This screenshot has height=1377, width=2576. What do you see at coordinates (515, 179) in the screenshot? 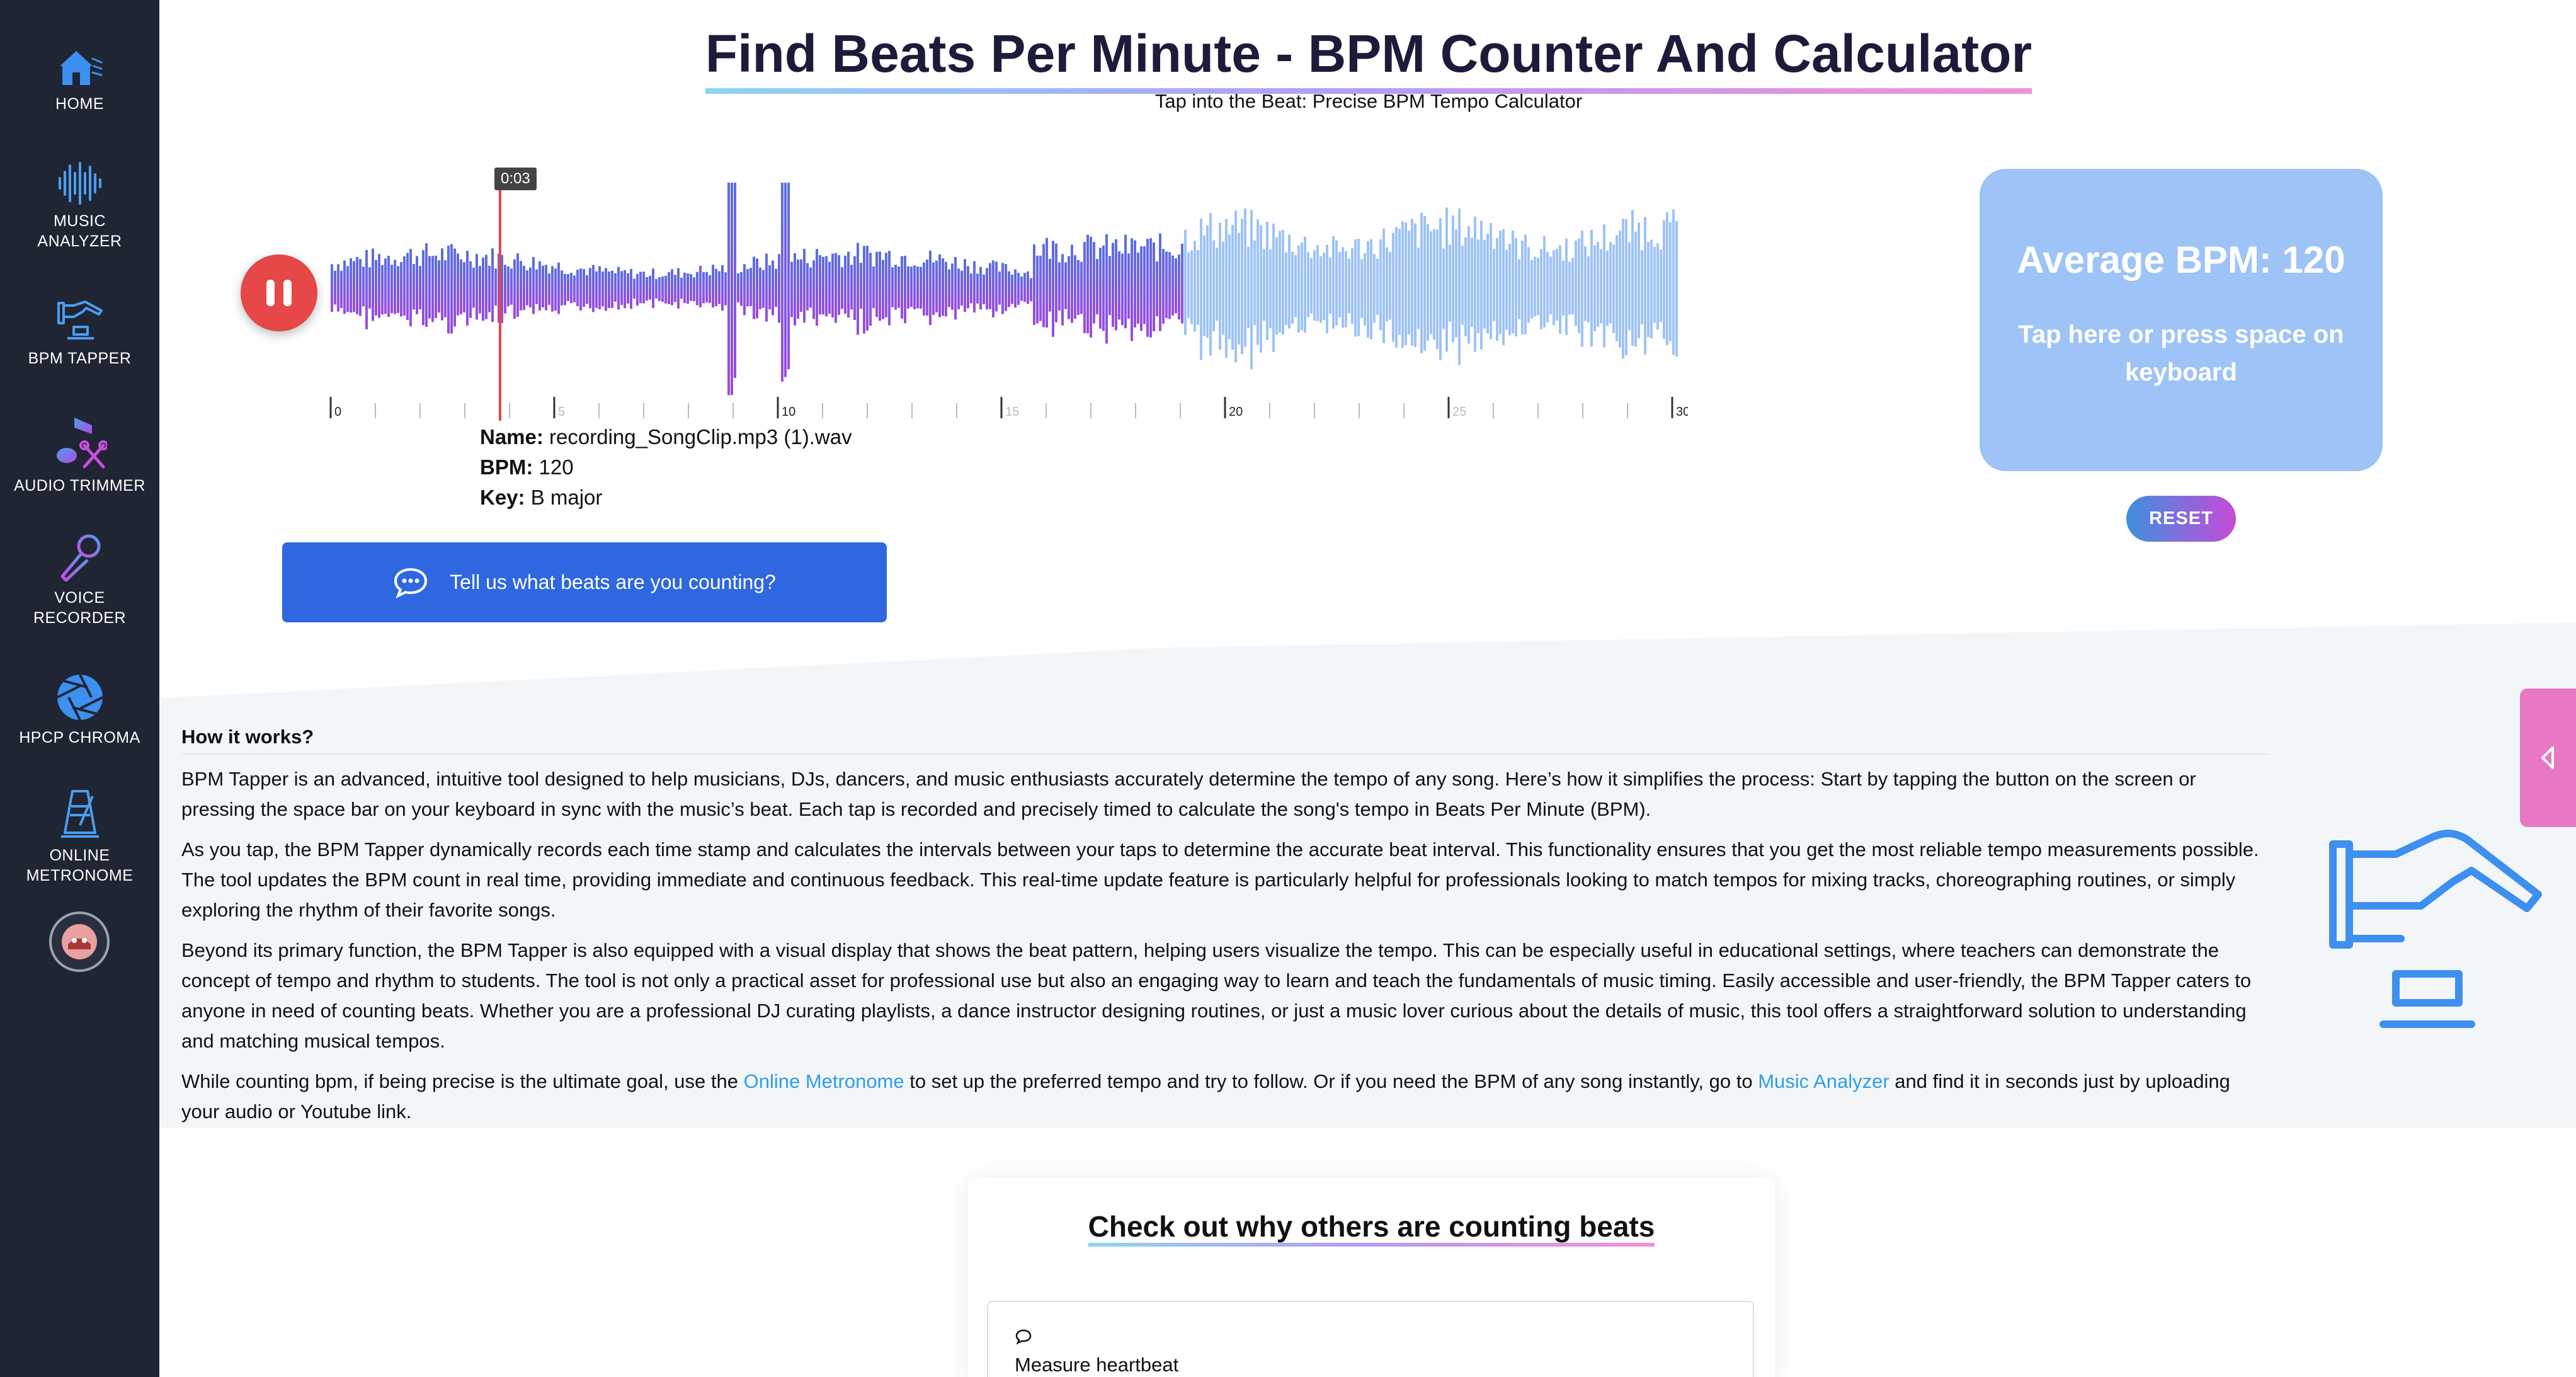
I see `current-time-label: 0:03` at bounding box center [515, 179].